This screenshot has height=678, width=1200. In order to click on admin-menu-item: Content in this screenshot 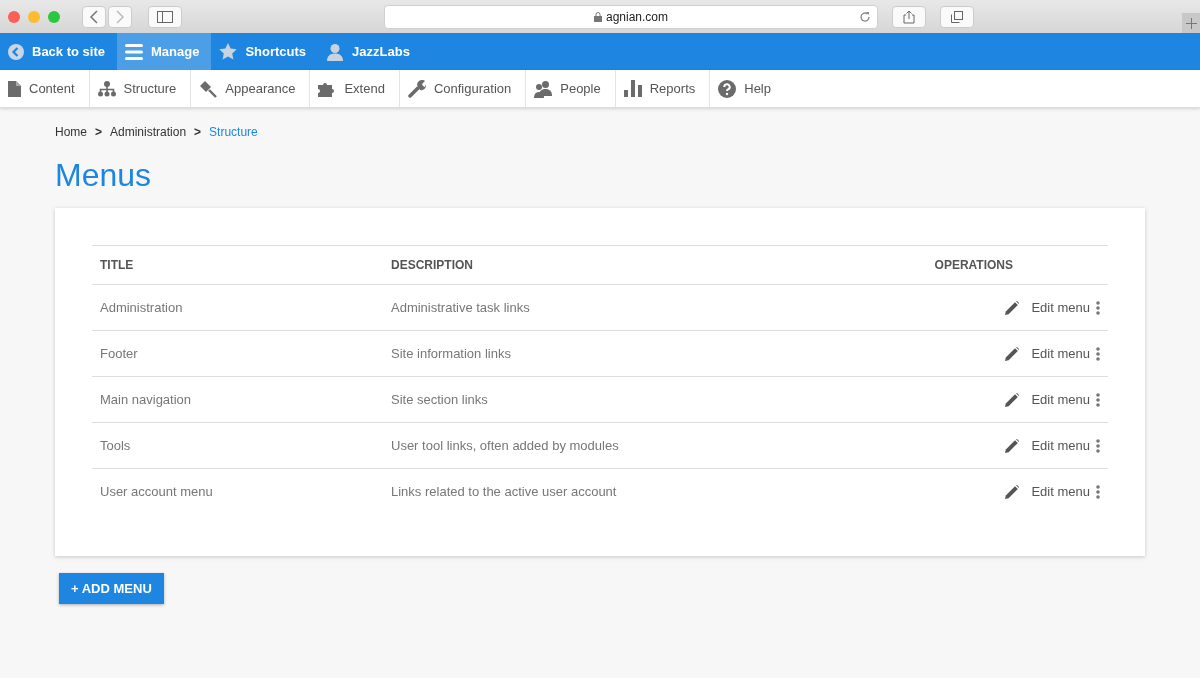, I will do `click(45, 88)`.